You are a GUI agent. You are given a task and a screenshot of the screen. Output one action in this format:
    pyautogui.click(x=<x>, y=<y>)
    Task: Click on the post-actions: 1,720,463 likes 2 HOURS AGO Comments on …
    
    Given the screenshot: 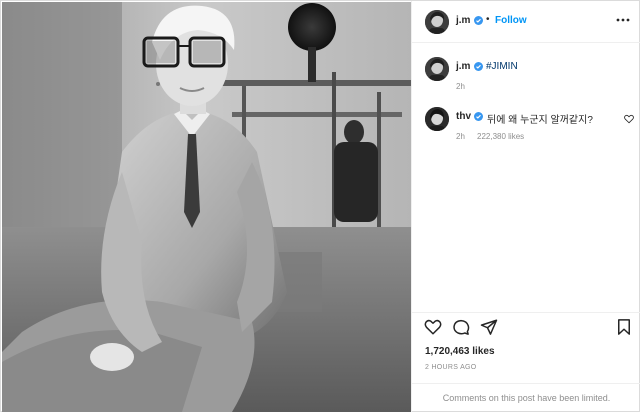 What is the action you would take?
    pyautogui.click(x=526, y=362)
    